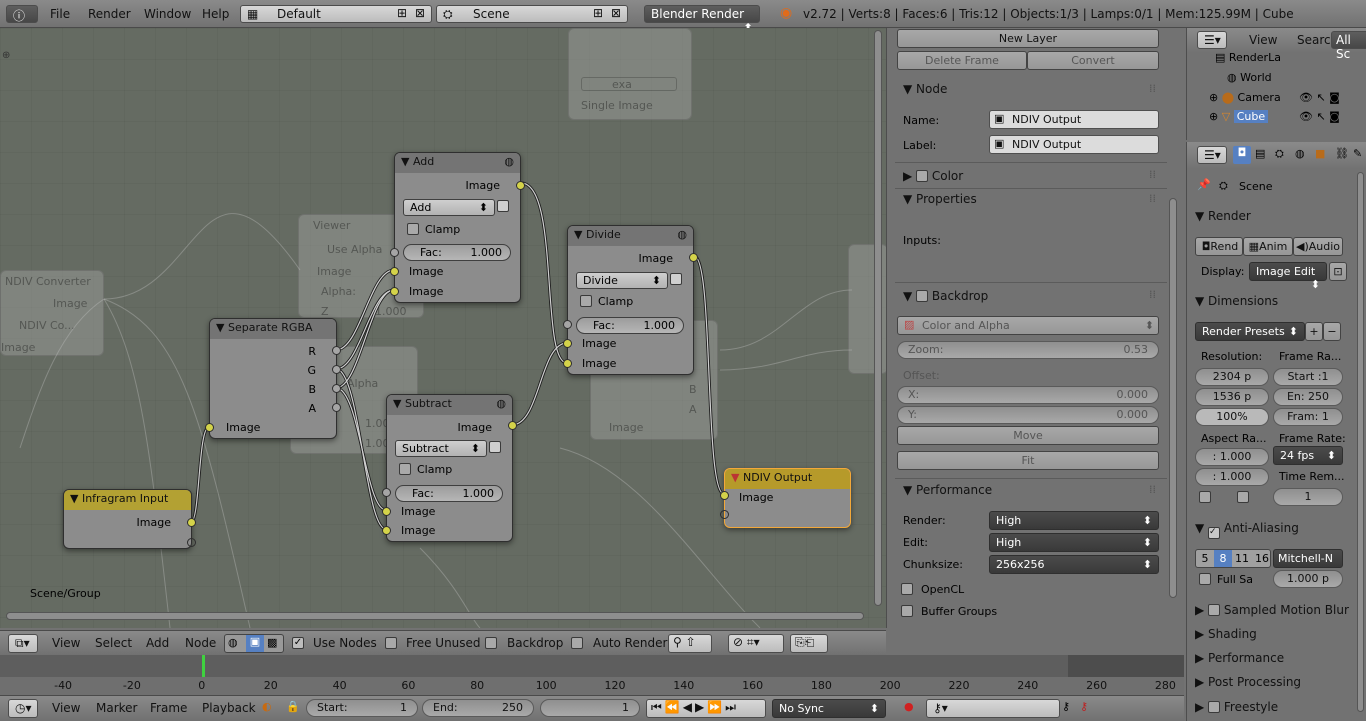  I want to click on post-processing-panel-header: ▶ Post Processing, so click(1248, 682).